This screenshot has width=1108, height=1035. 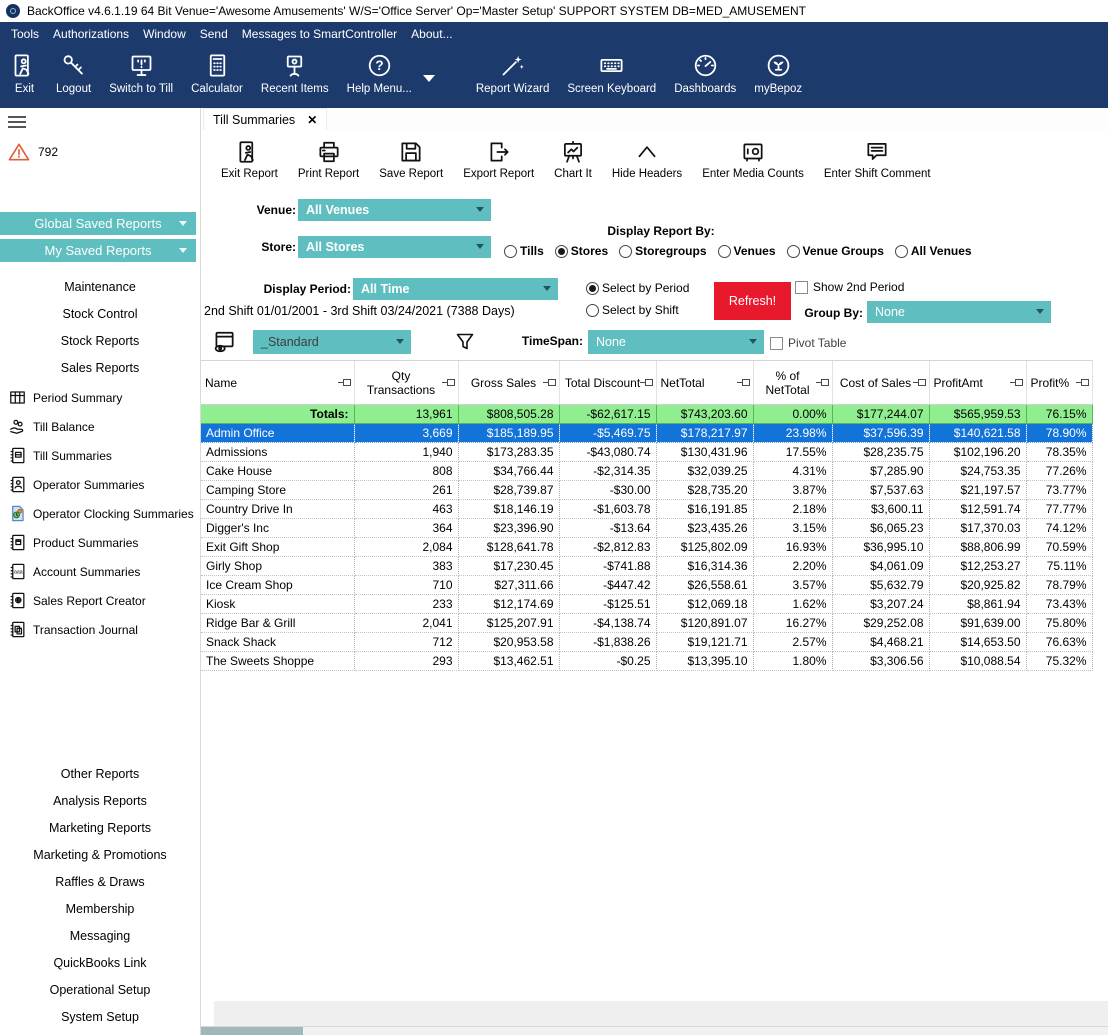 I want to click on column-header-of-nettotal: % of NetTotal, so click(x=793, y=383).